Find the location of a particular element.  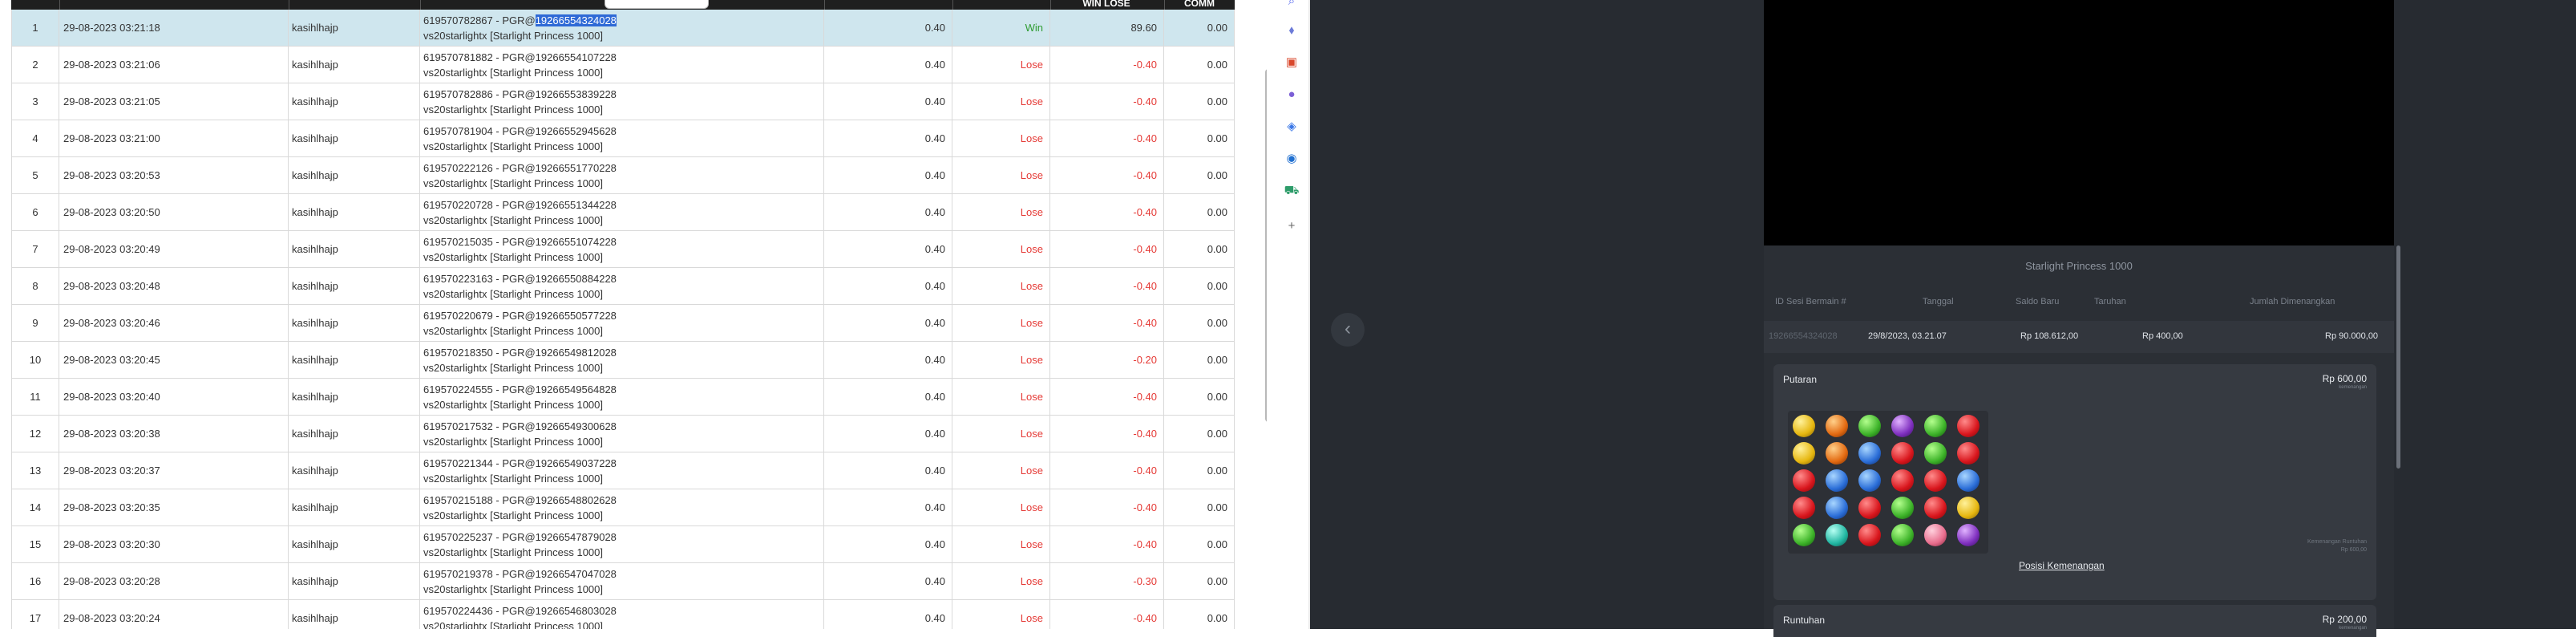

tooltip-popup is located at coordinates (657, 4).